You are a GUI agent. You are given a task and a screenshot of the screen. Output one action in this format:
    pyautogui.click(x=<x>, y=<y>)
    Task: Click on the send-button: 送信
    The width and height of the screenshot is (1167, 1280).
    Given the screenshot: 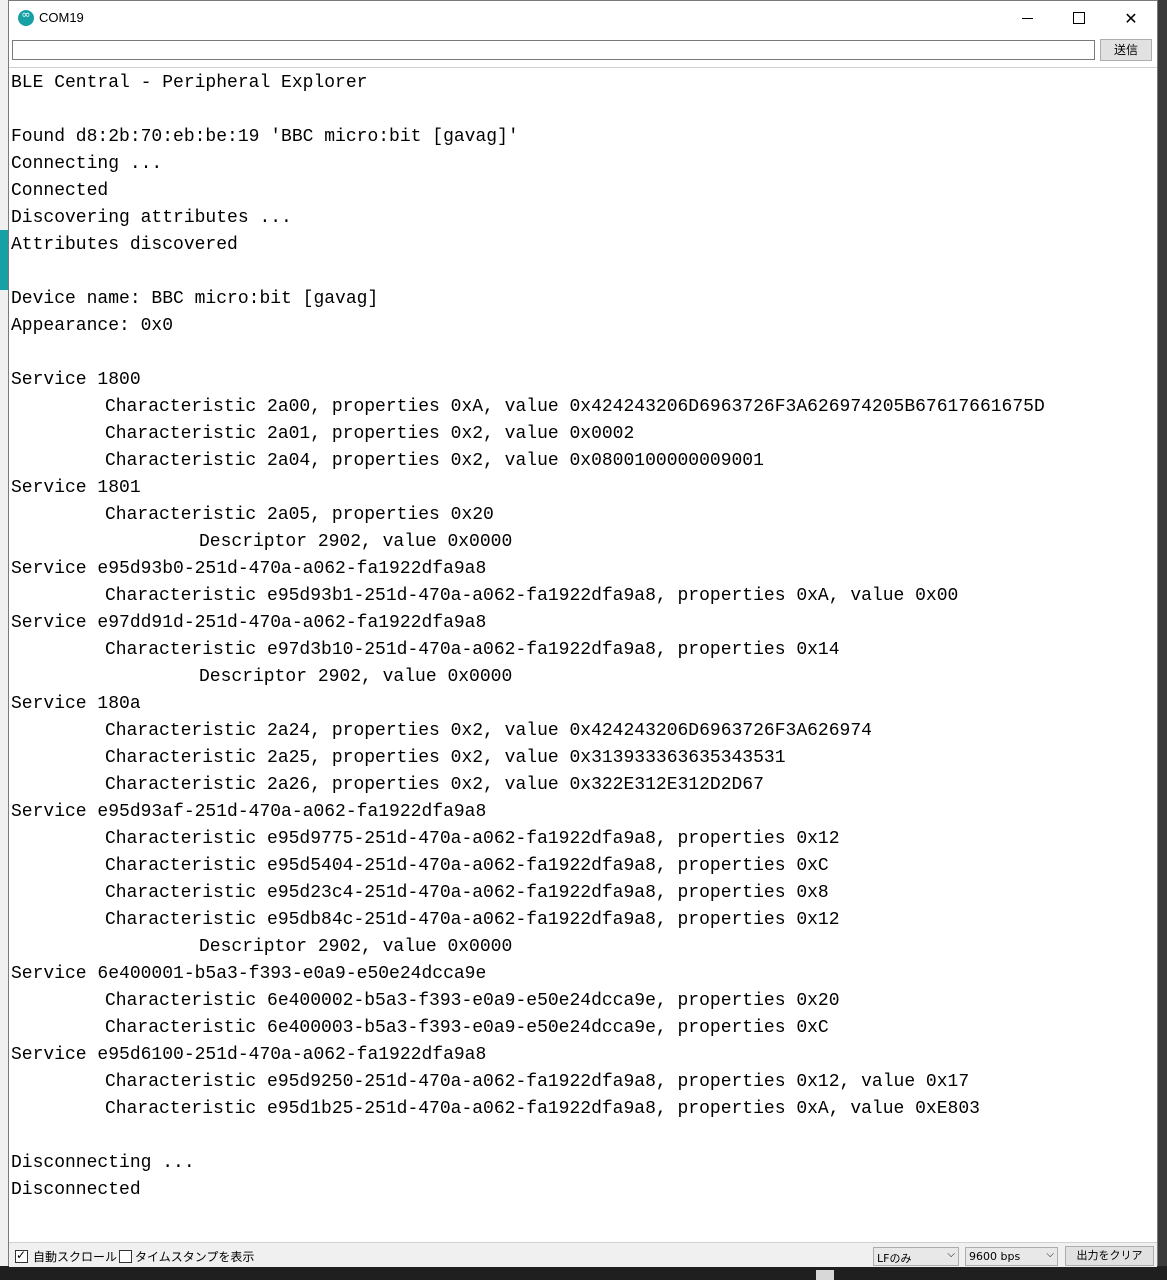 What is the action you would take?
    pyautogui.click(x=1126, y=50)
    